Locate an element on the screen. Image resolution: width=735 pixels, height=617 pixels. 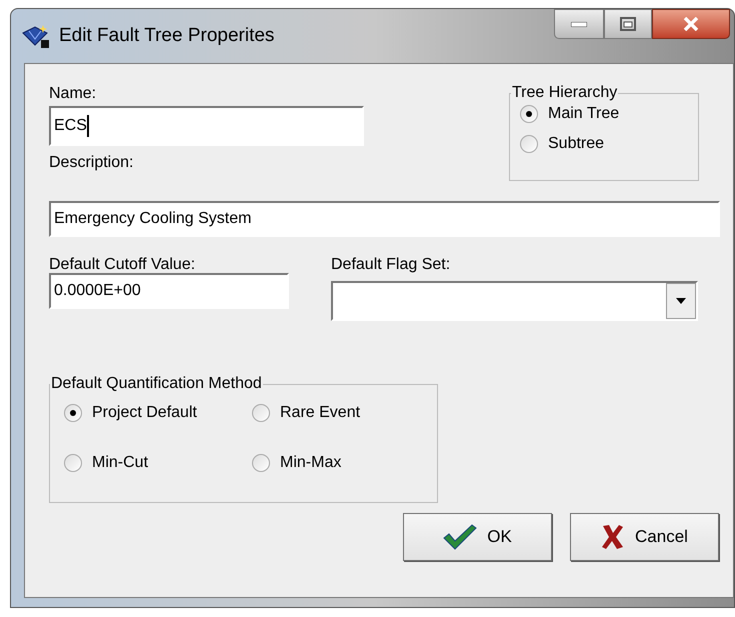
cutoff-field: 0.0000E+00 is located at coordinates (169, 291).